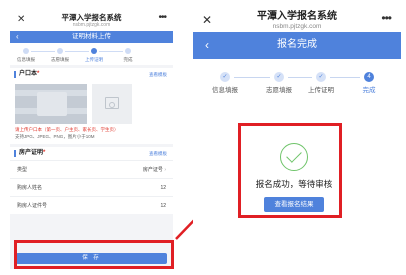  What do you see at coordinates (91, 187) in the screenshot?
I see `buyer-name-row: 购房人姓名 12` at bounding box center [91, 187].